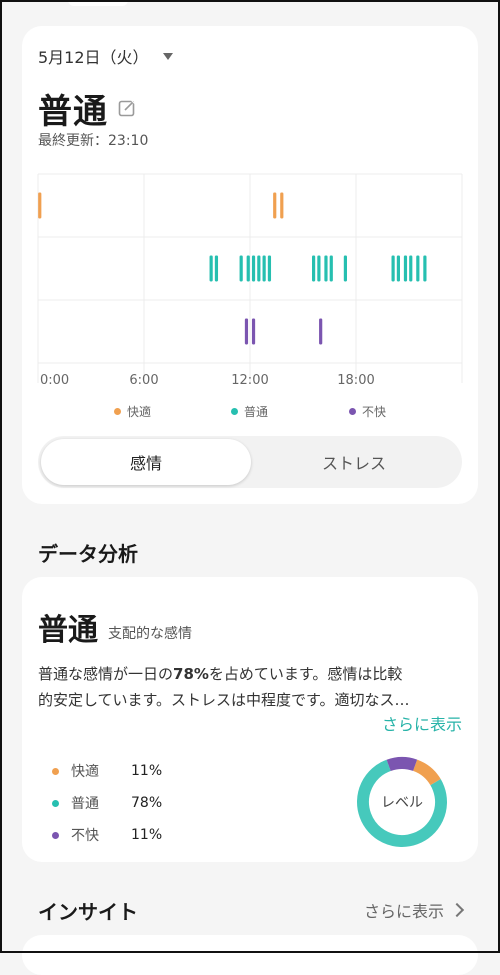  I want to click on caret-down-icon, so click(167, 56).